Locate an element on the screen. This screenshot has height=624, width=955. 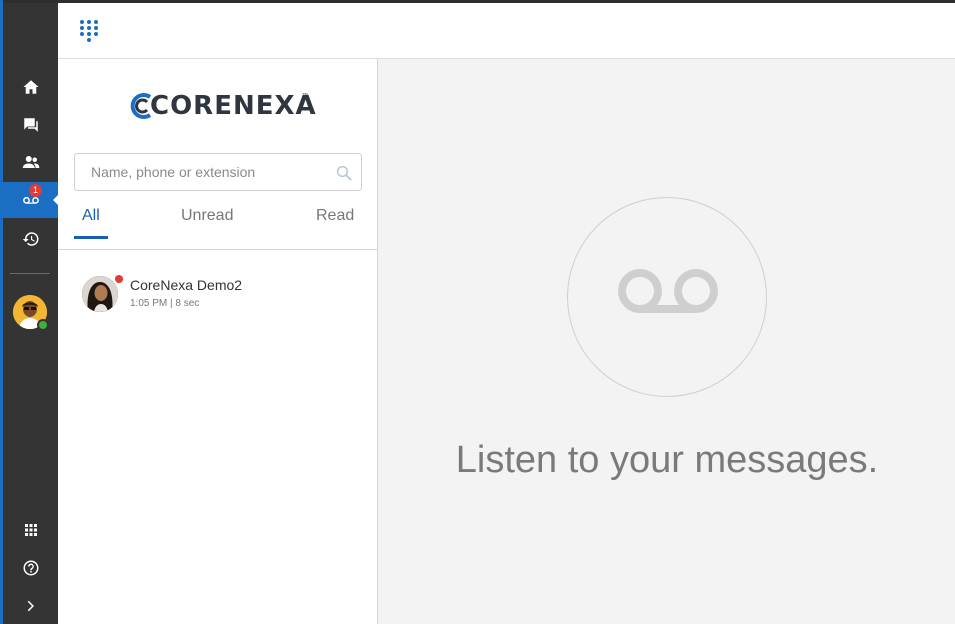
rail-contacts-button is located at coordinates (30, 162).